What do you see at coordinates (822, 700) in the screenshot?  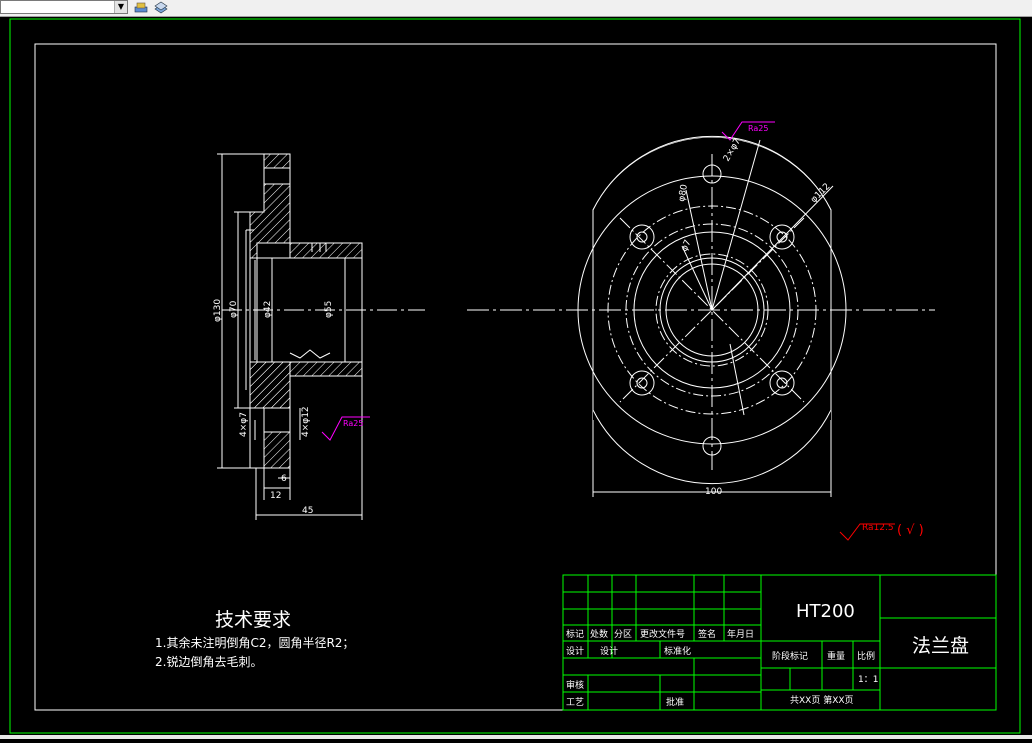 I see `tb-sheets: 共XX页 第XX页` at bounding box center [822, 700].